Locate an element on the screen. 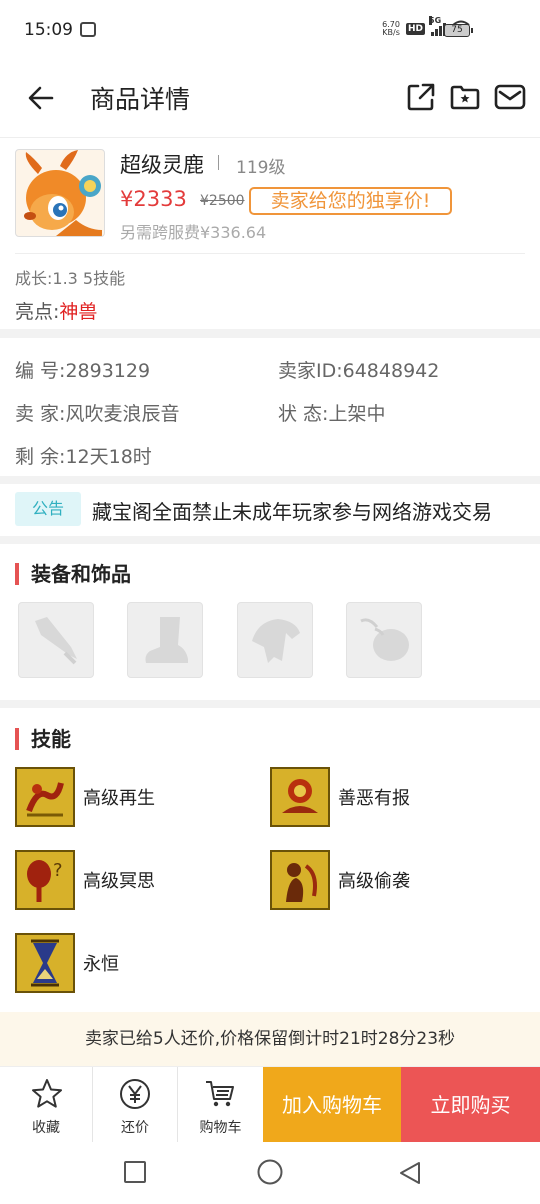 The image size is (540, 1204). status-time: 15:09 is located at coordinates (48, 30).